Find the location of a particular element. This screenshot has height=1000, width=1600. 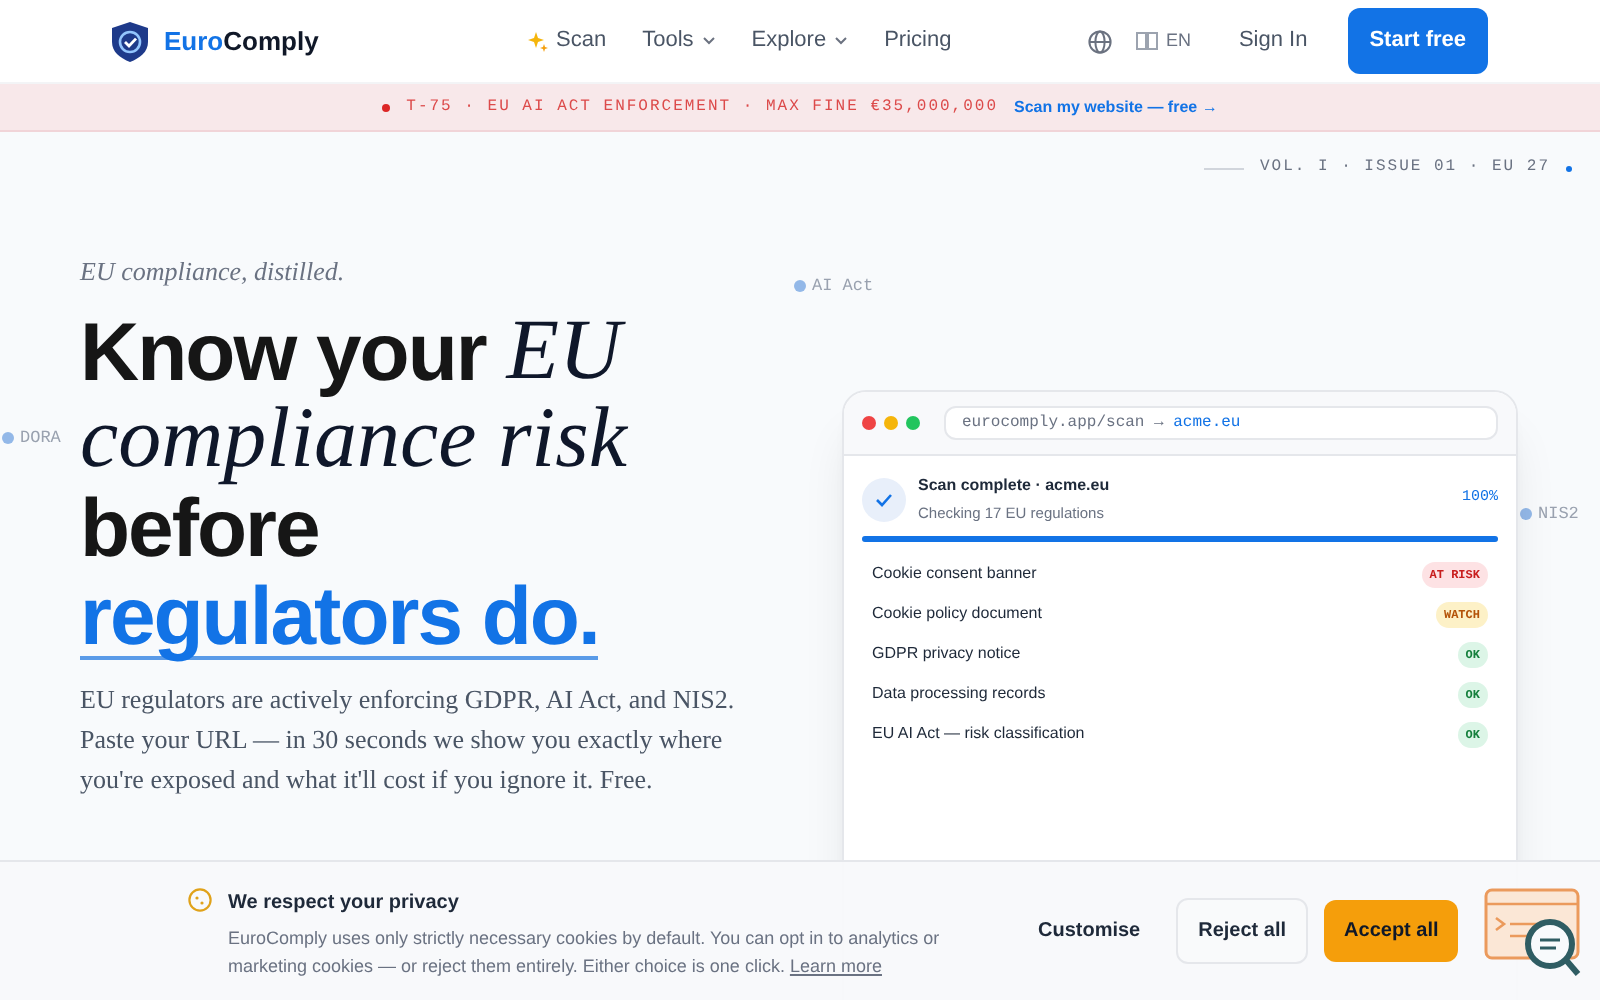

cookie-text: EuroComply uses only strictly necessary cookies by default. You can opt in to analytics or marketing cookies — or reject them entirely. Either choice is one click. Learn more is located at coordinates (585, 953).